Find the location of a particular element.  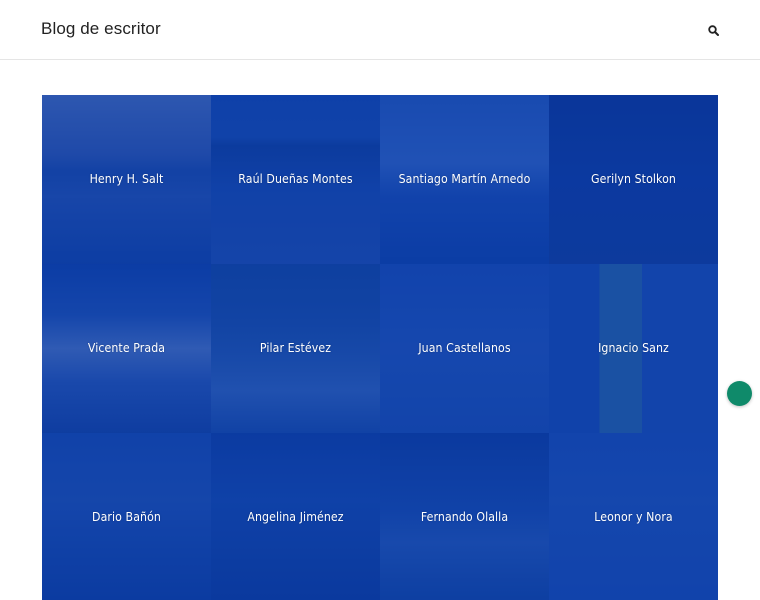

writer-tile: Raúl Dueñas Montes is located at coordinates (295, 179).